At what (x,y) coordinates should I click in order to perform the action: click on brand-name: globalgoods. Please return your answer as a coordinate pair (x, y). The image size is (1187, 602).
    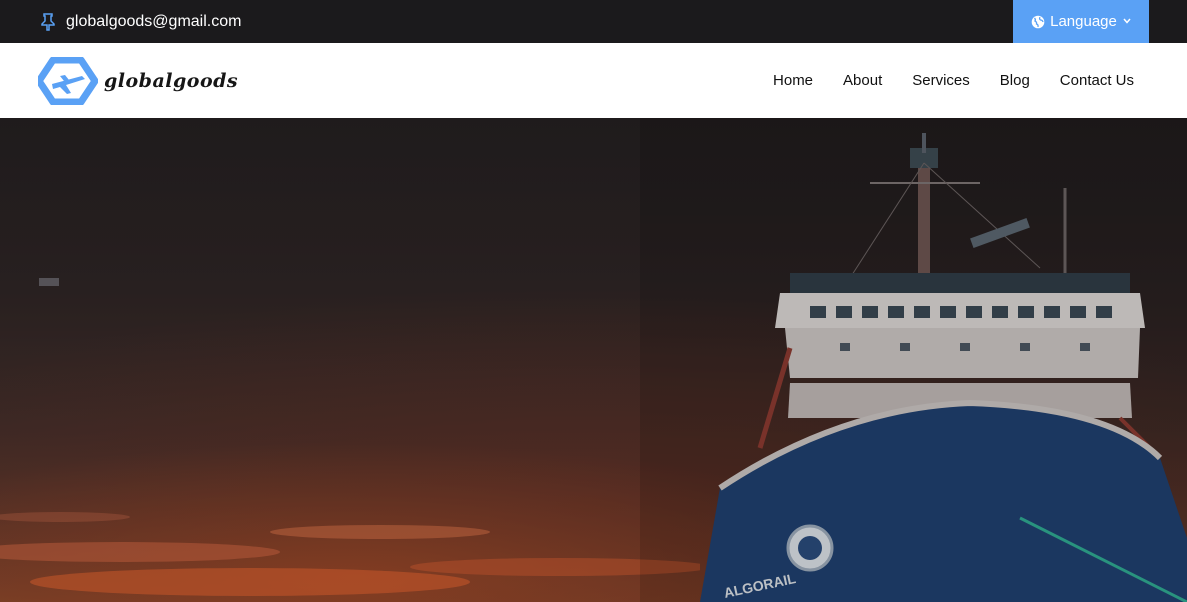
    Looking at the image, I should click on (171, 81).